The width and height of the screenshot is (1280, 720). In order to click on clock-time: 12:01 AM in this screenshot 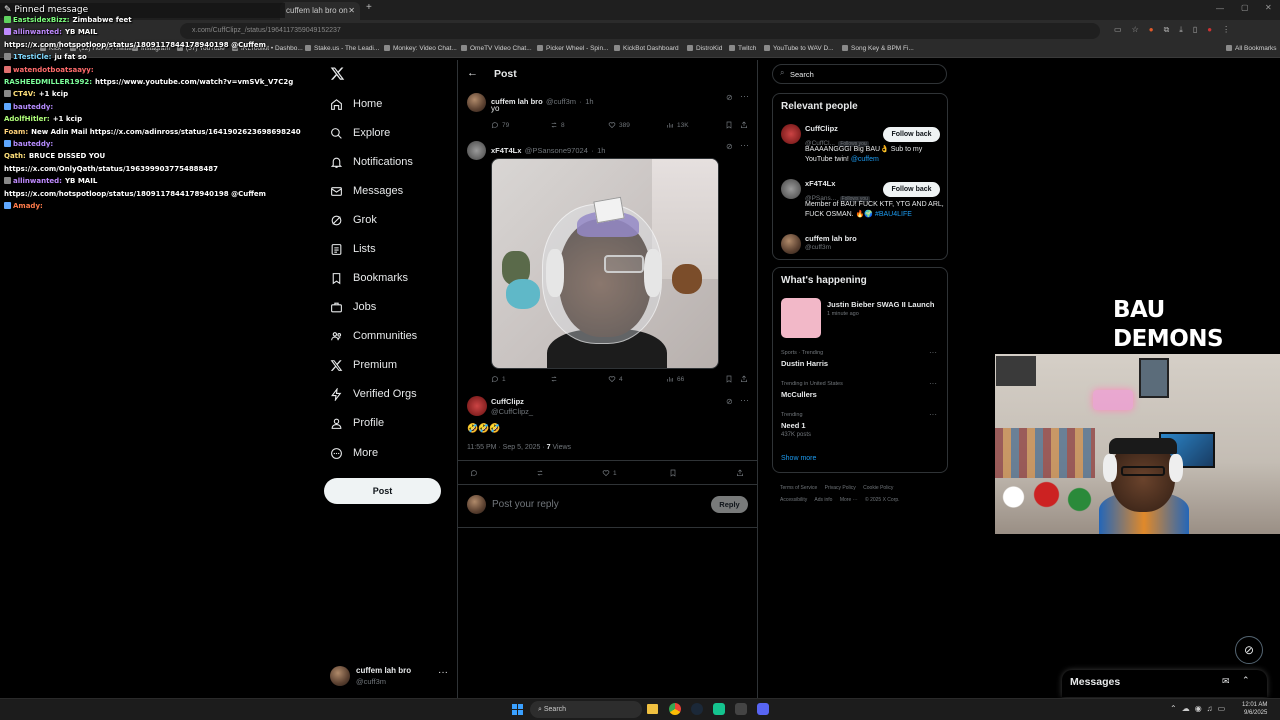, I will do `click(1254, 705)`.